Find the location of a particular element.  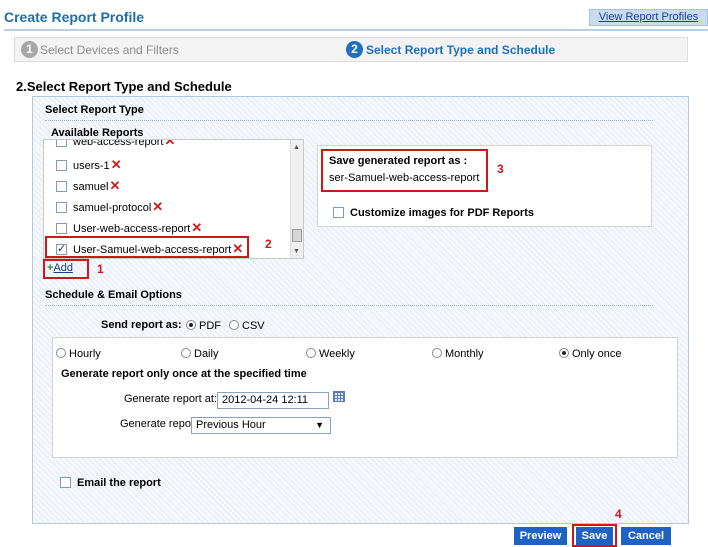

preview-button: Preview is located at coordinates (540, 536).